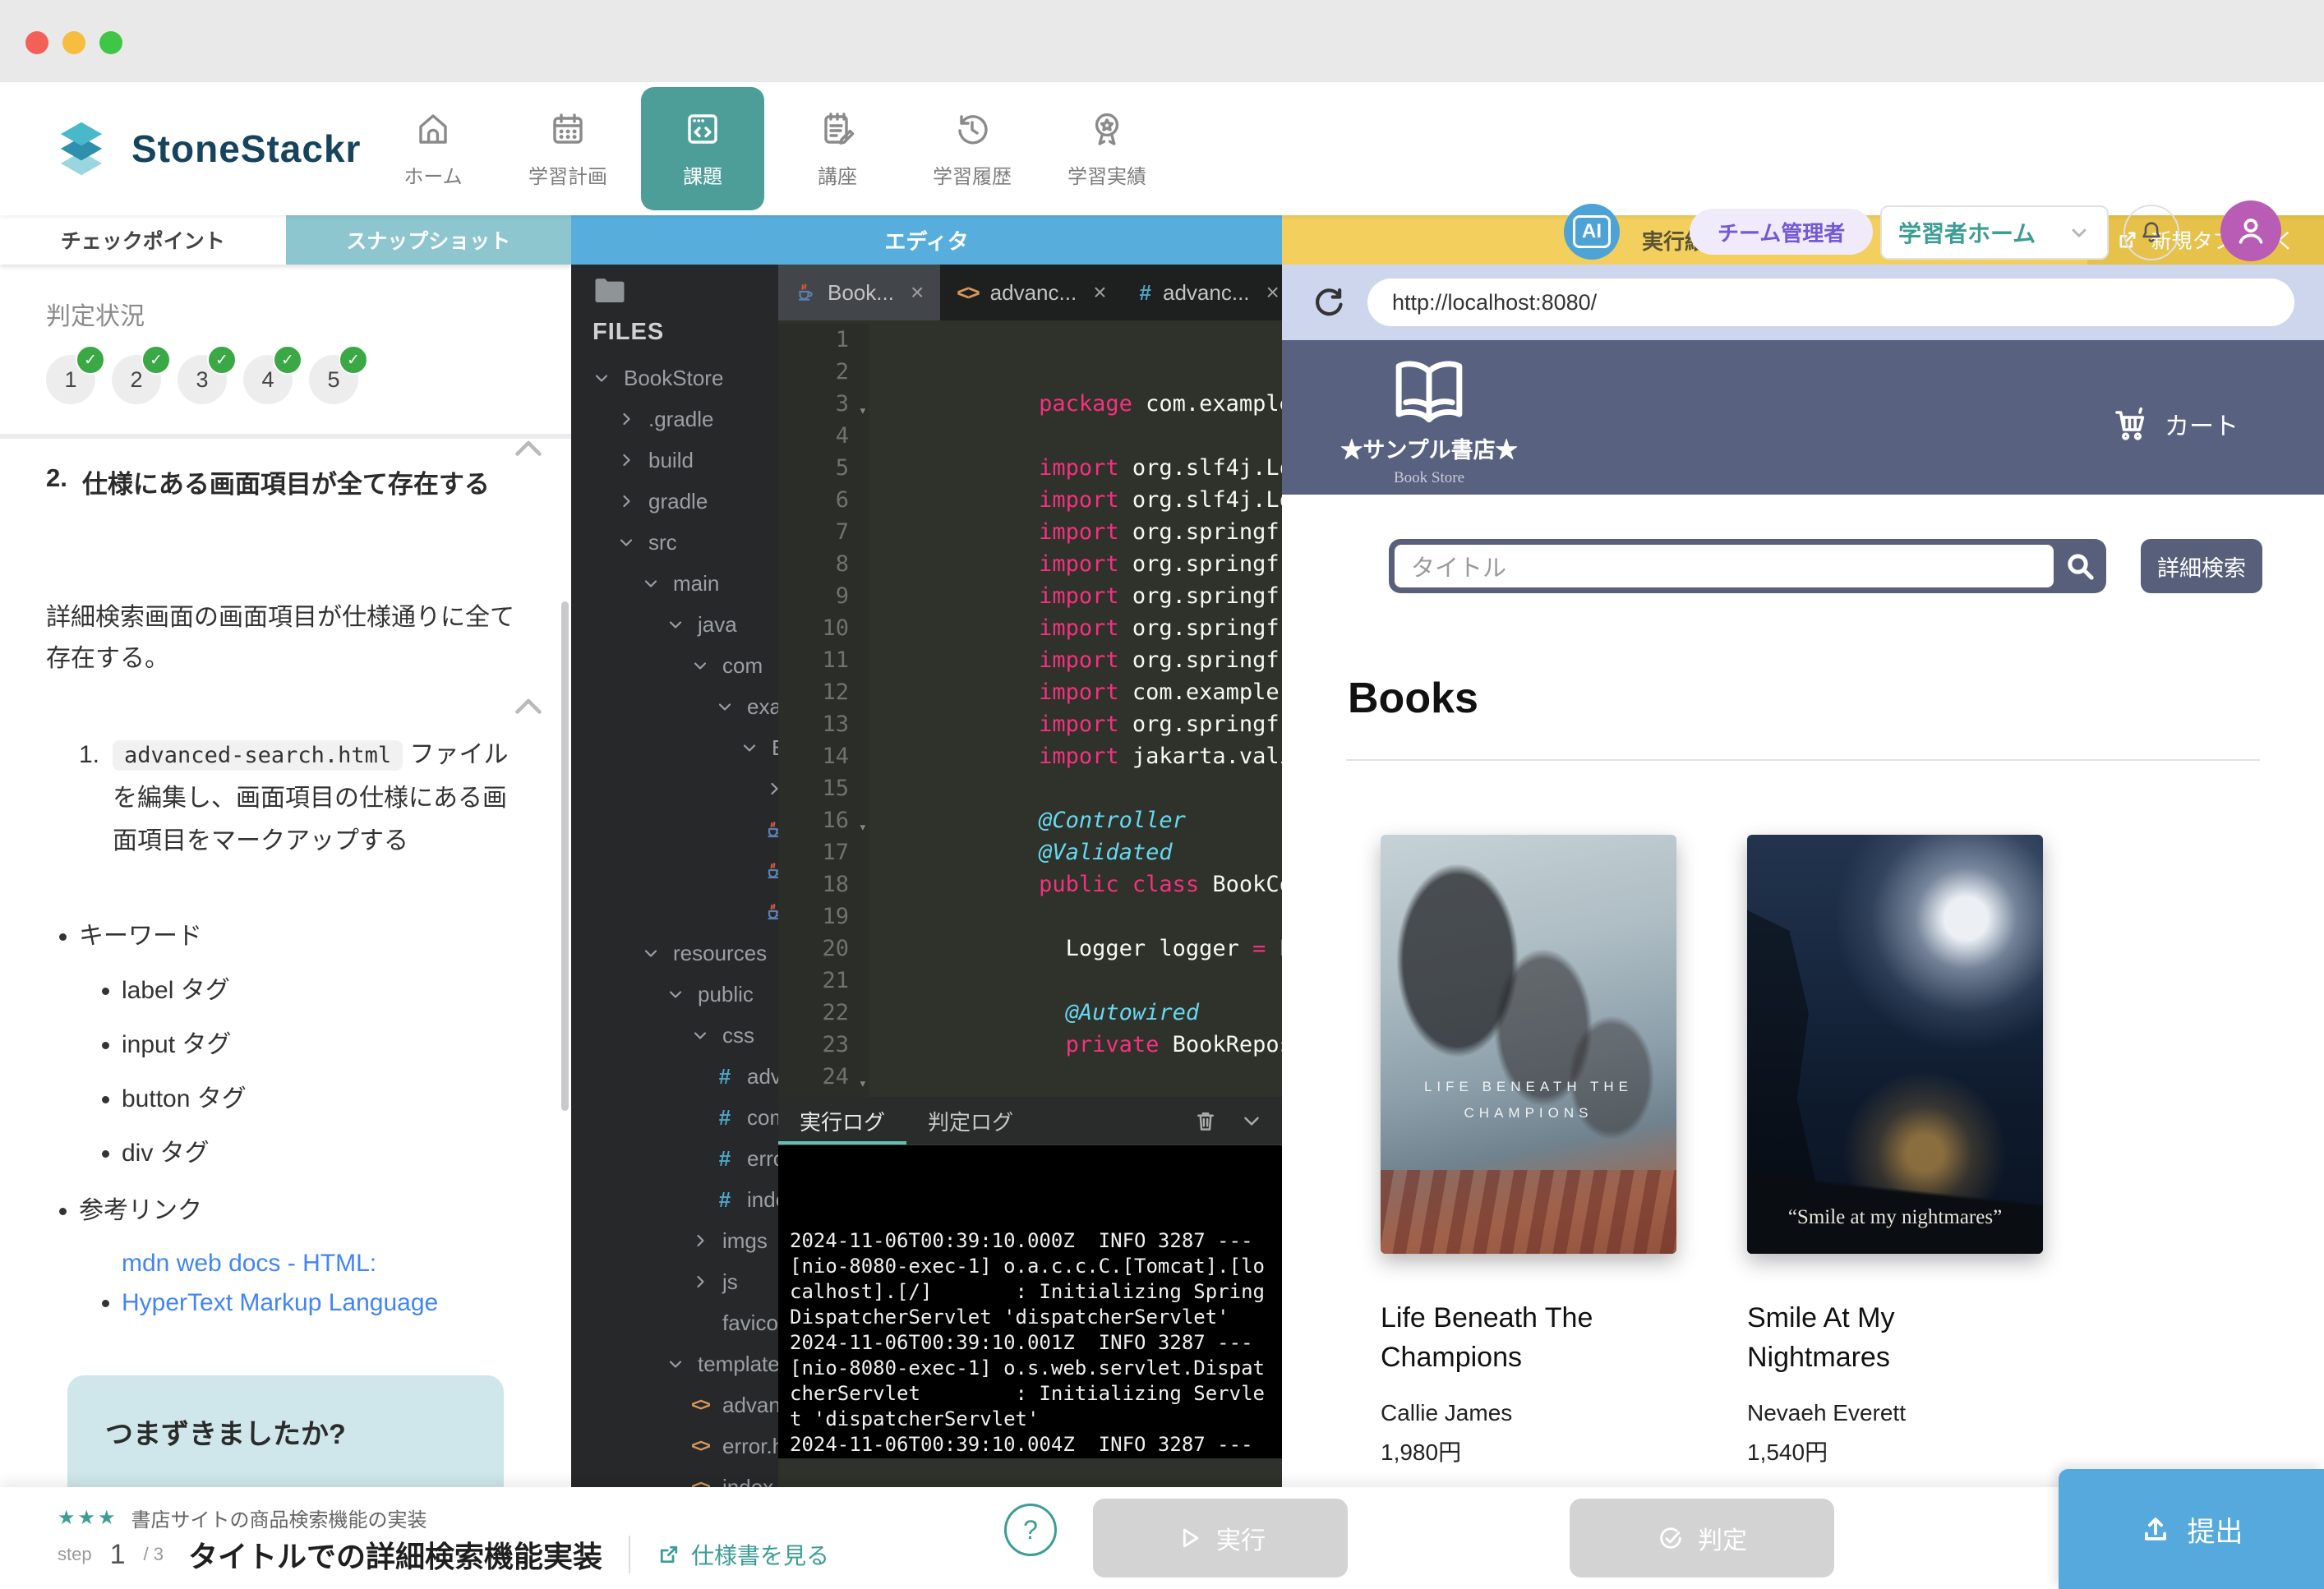 The height and width of the screenshot is (1589, 2324). Describe the element at coordinates (565, 856) in the screenshot. I see `checkpoint-panel-scrollbar` at that location.